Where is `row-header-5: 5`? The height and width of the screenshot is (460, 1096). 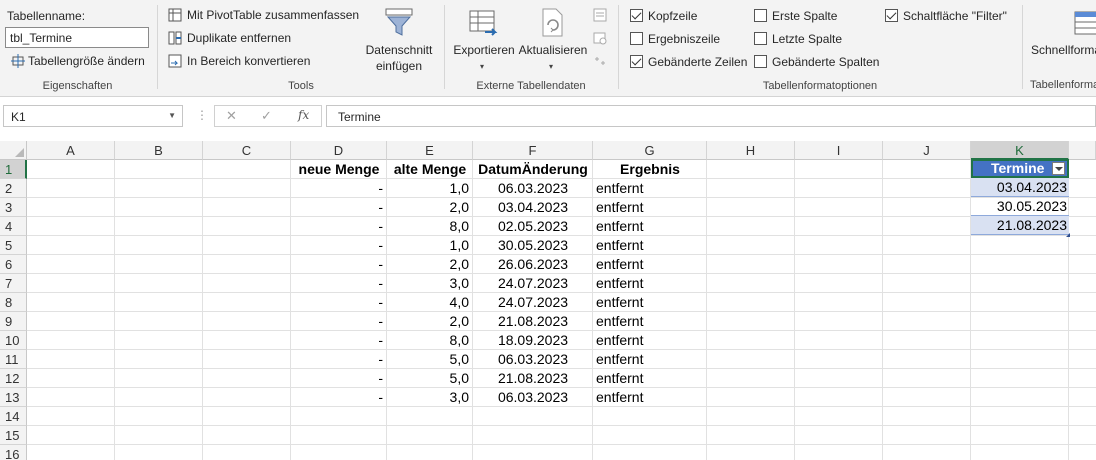 row-header-5: 5 is located at coordinates (13, 245).